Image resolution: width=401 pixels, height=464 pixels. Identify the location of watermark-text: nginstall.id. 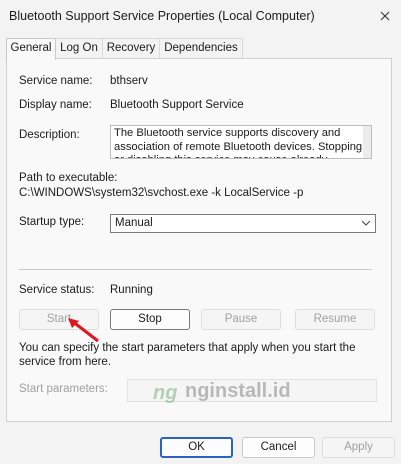
(238, 391).